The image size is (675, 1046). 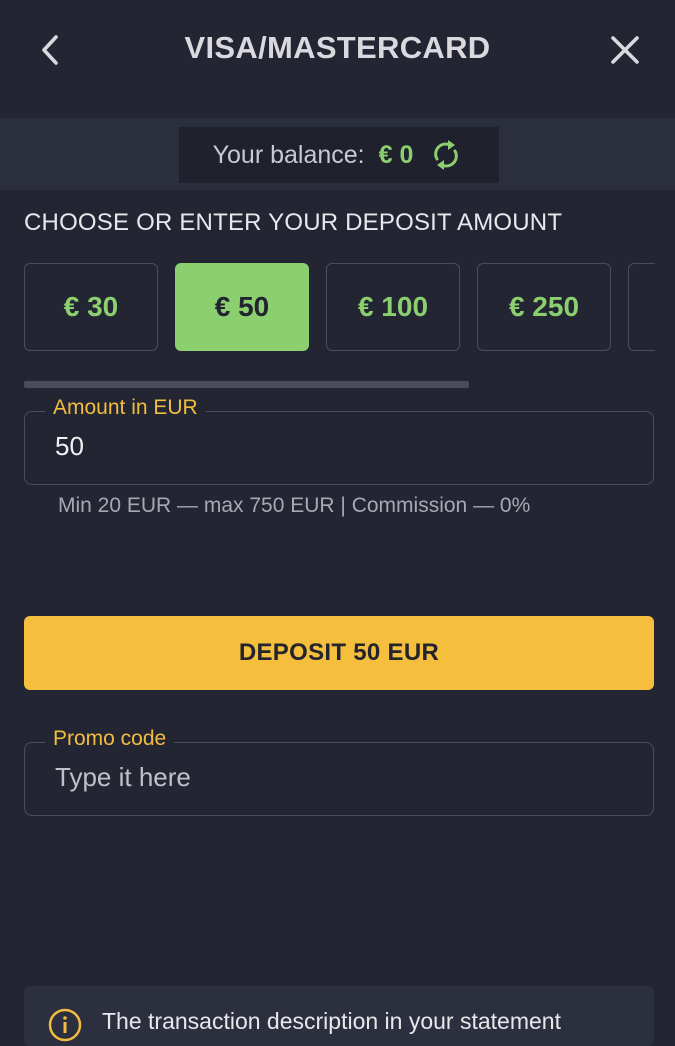 What do you see at coordinates (641, 307) in the screenshot?
I see `amount-chip-more` at bounding box center [641, 307].